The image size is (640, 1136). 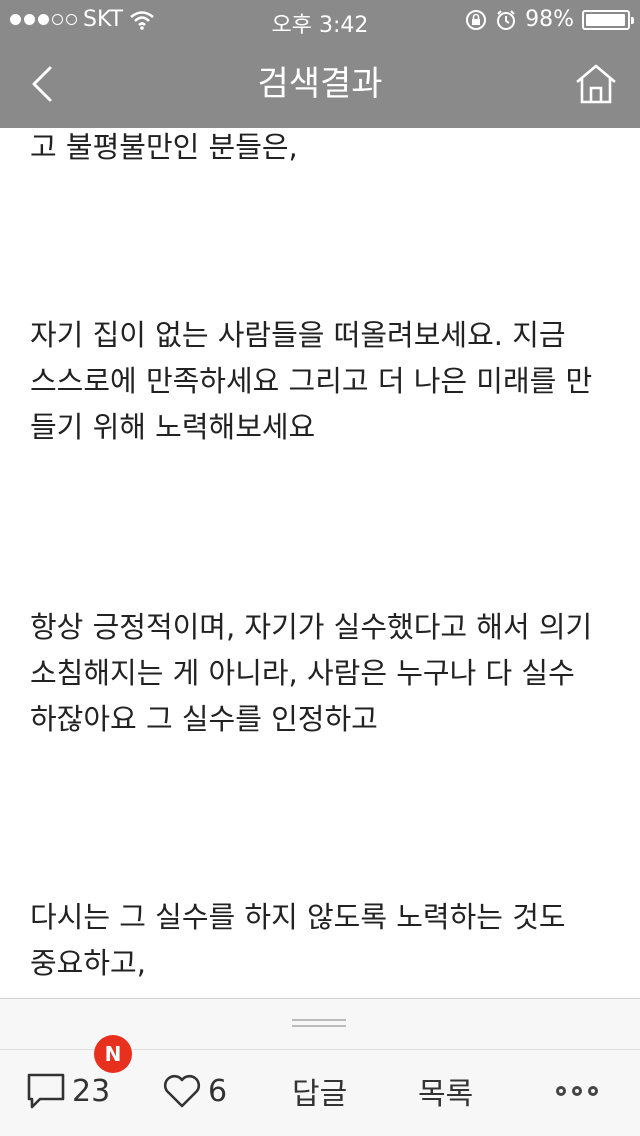 I want to click on nav-bar: 검색결과, so click(x=320, y=84).